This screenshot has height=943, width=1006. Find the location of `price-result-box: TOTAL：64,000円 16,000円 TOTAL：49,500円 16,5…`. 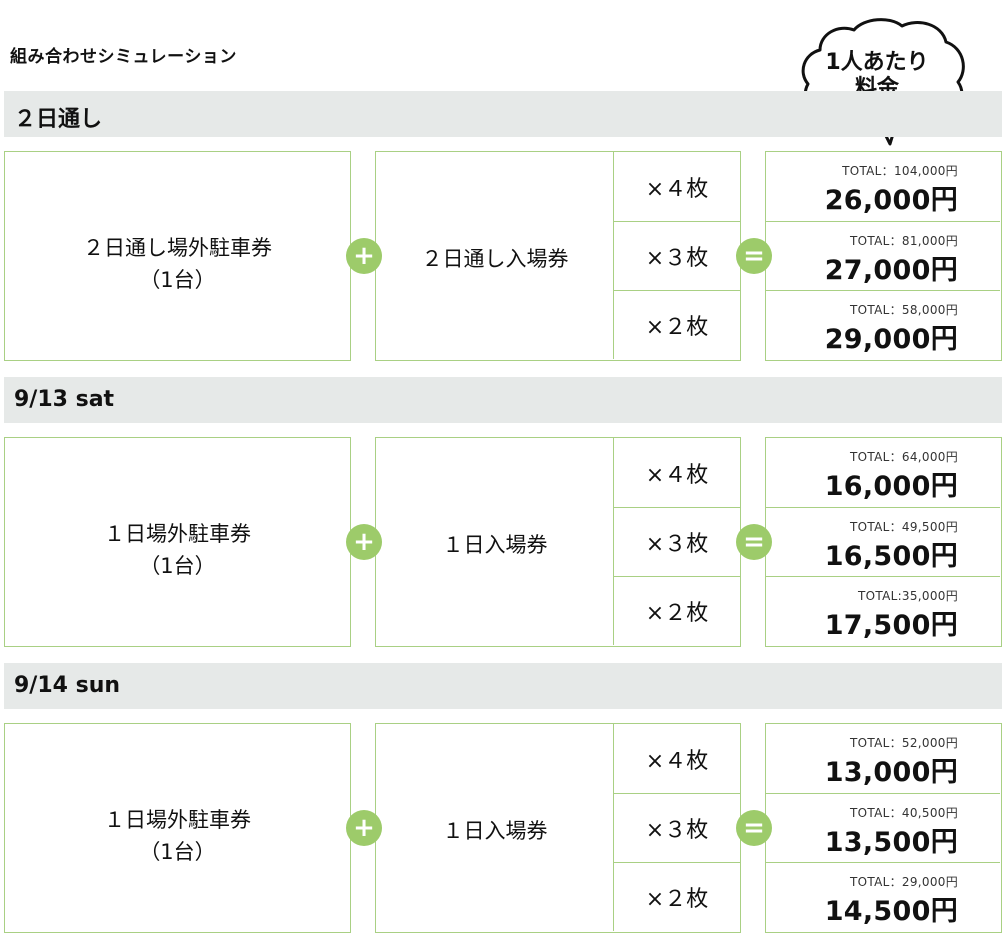

price-result-box: TOTAL：64,000円 16,000円 TOTAL：49,500円 16,5… is located at coordinates (883, 542).